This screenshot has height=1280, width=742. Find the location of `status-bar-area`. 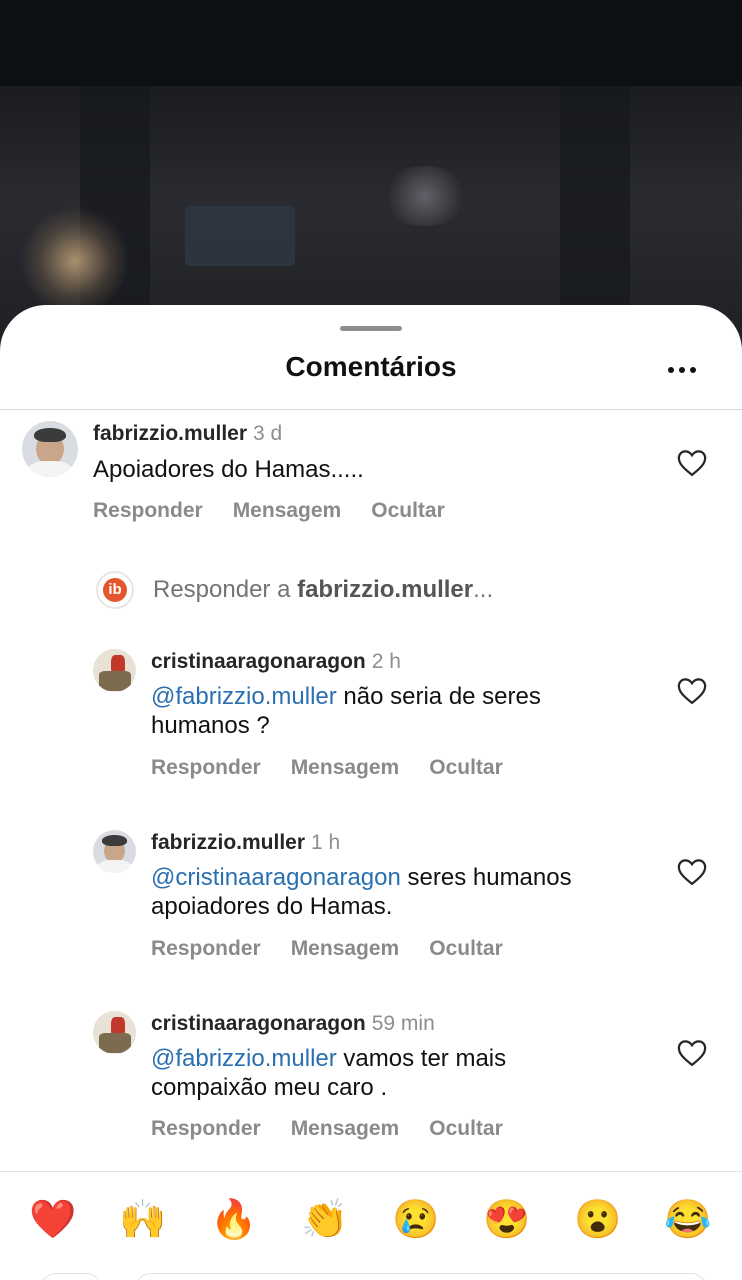

status-bar-area is located at coordinates (371, 43).